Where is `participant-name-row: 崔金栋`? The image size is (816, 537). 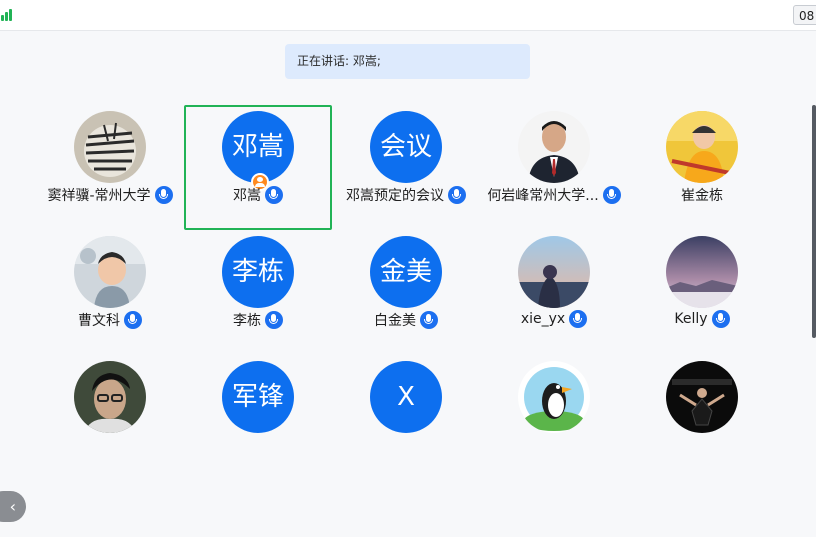 participant-name-row: 崔金栋 is located at coordinates (702, 195).